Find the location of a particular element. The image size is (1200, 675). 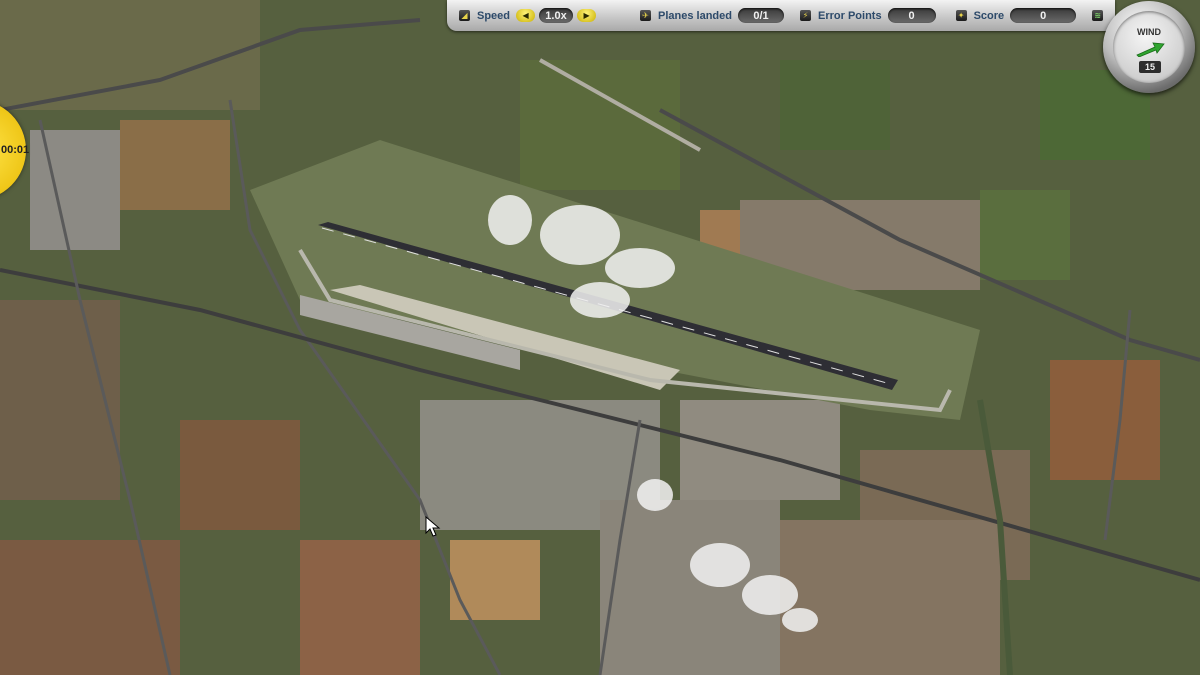

error-points-label: Error Points is located at coordinates (850, 15).